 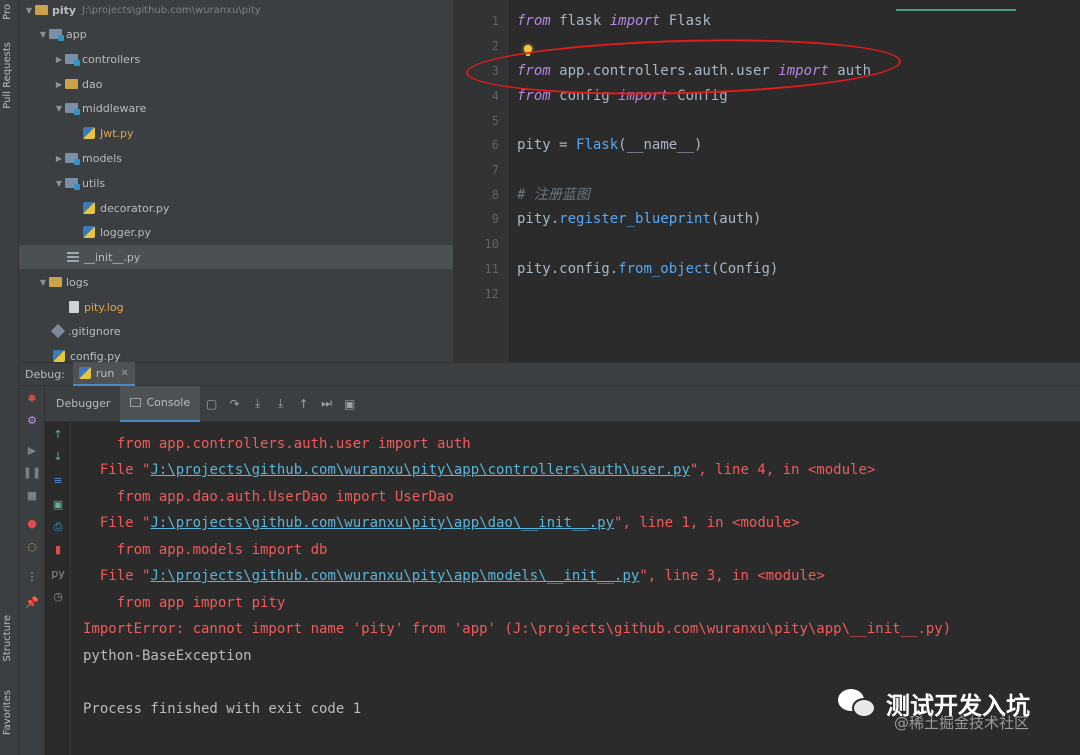 What do you see at coordinates (184, 603) in the screenshot?
I see `console-line: from app import pity` at bounding box center [184, 603].